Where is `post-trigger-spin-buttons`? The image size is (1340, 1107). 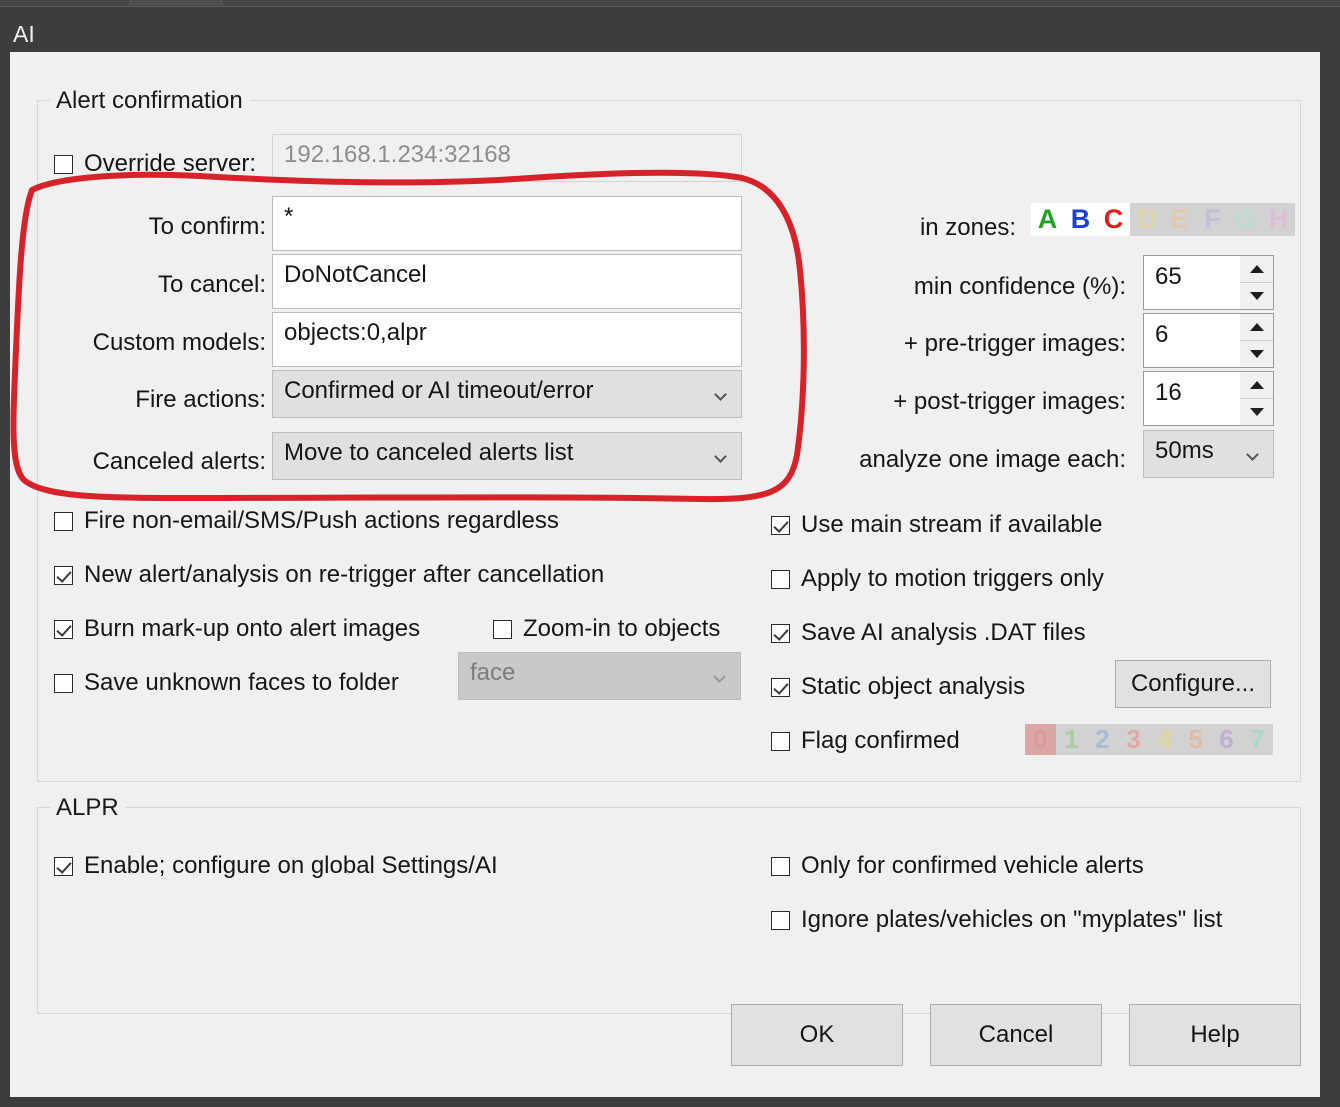 post-trigger-spin-buttons is located at coordinates (1257, 398).